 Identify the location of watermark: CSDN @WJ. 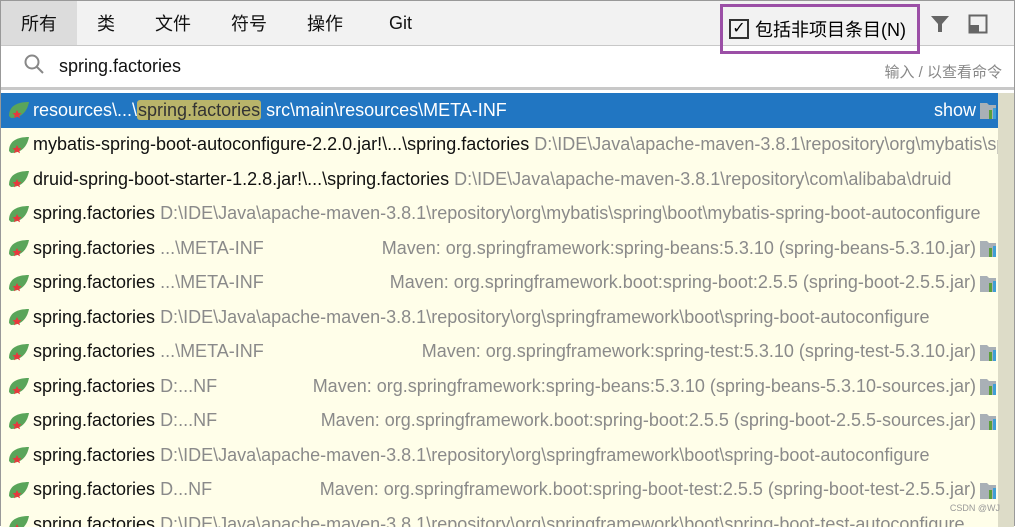
(974, 508).